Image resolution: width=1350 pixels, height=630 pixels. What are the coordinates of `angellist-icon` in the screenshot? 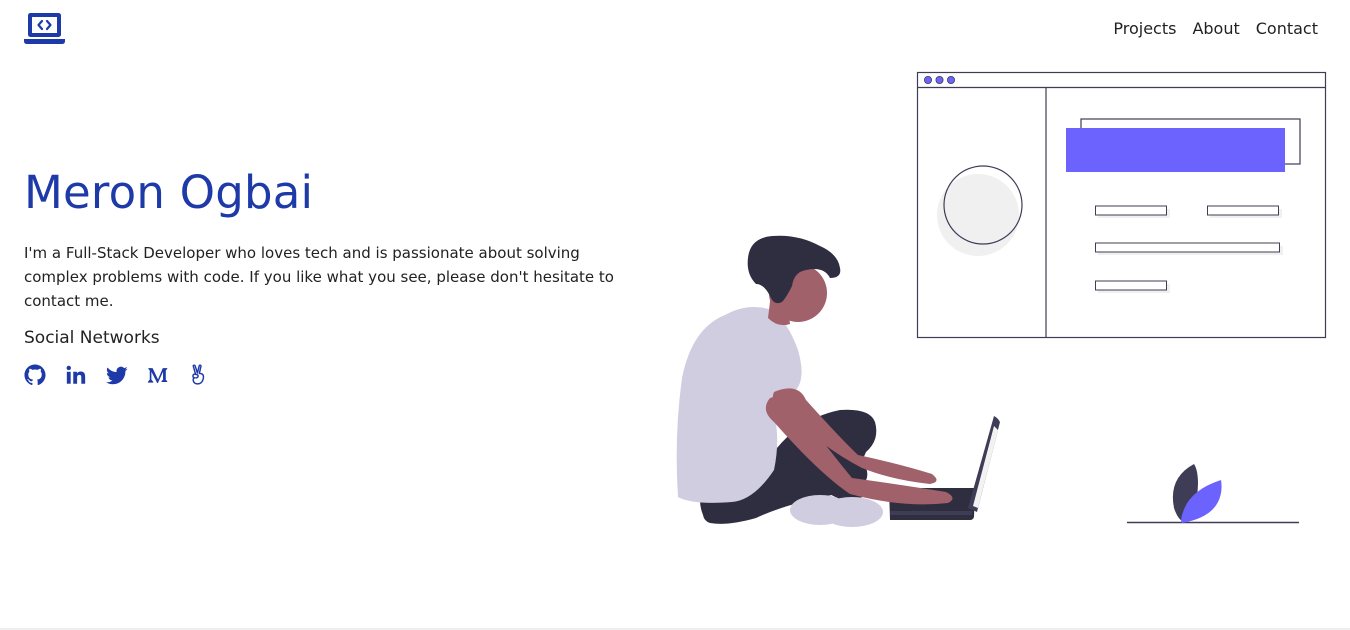 It's located at (199, 375).